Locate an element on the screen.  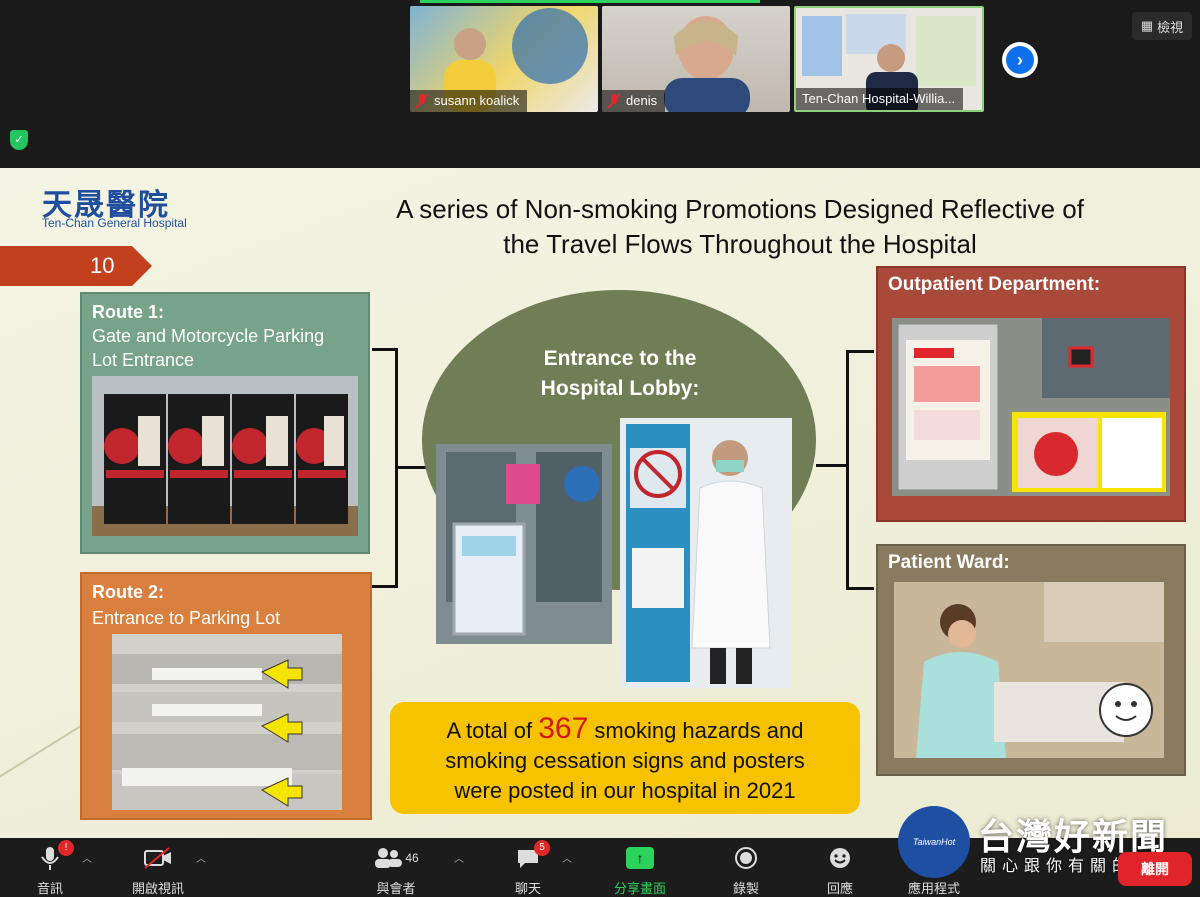
route-connector-line is located at coordinates (412, 467).